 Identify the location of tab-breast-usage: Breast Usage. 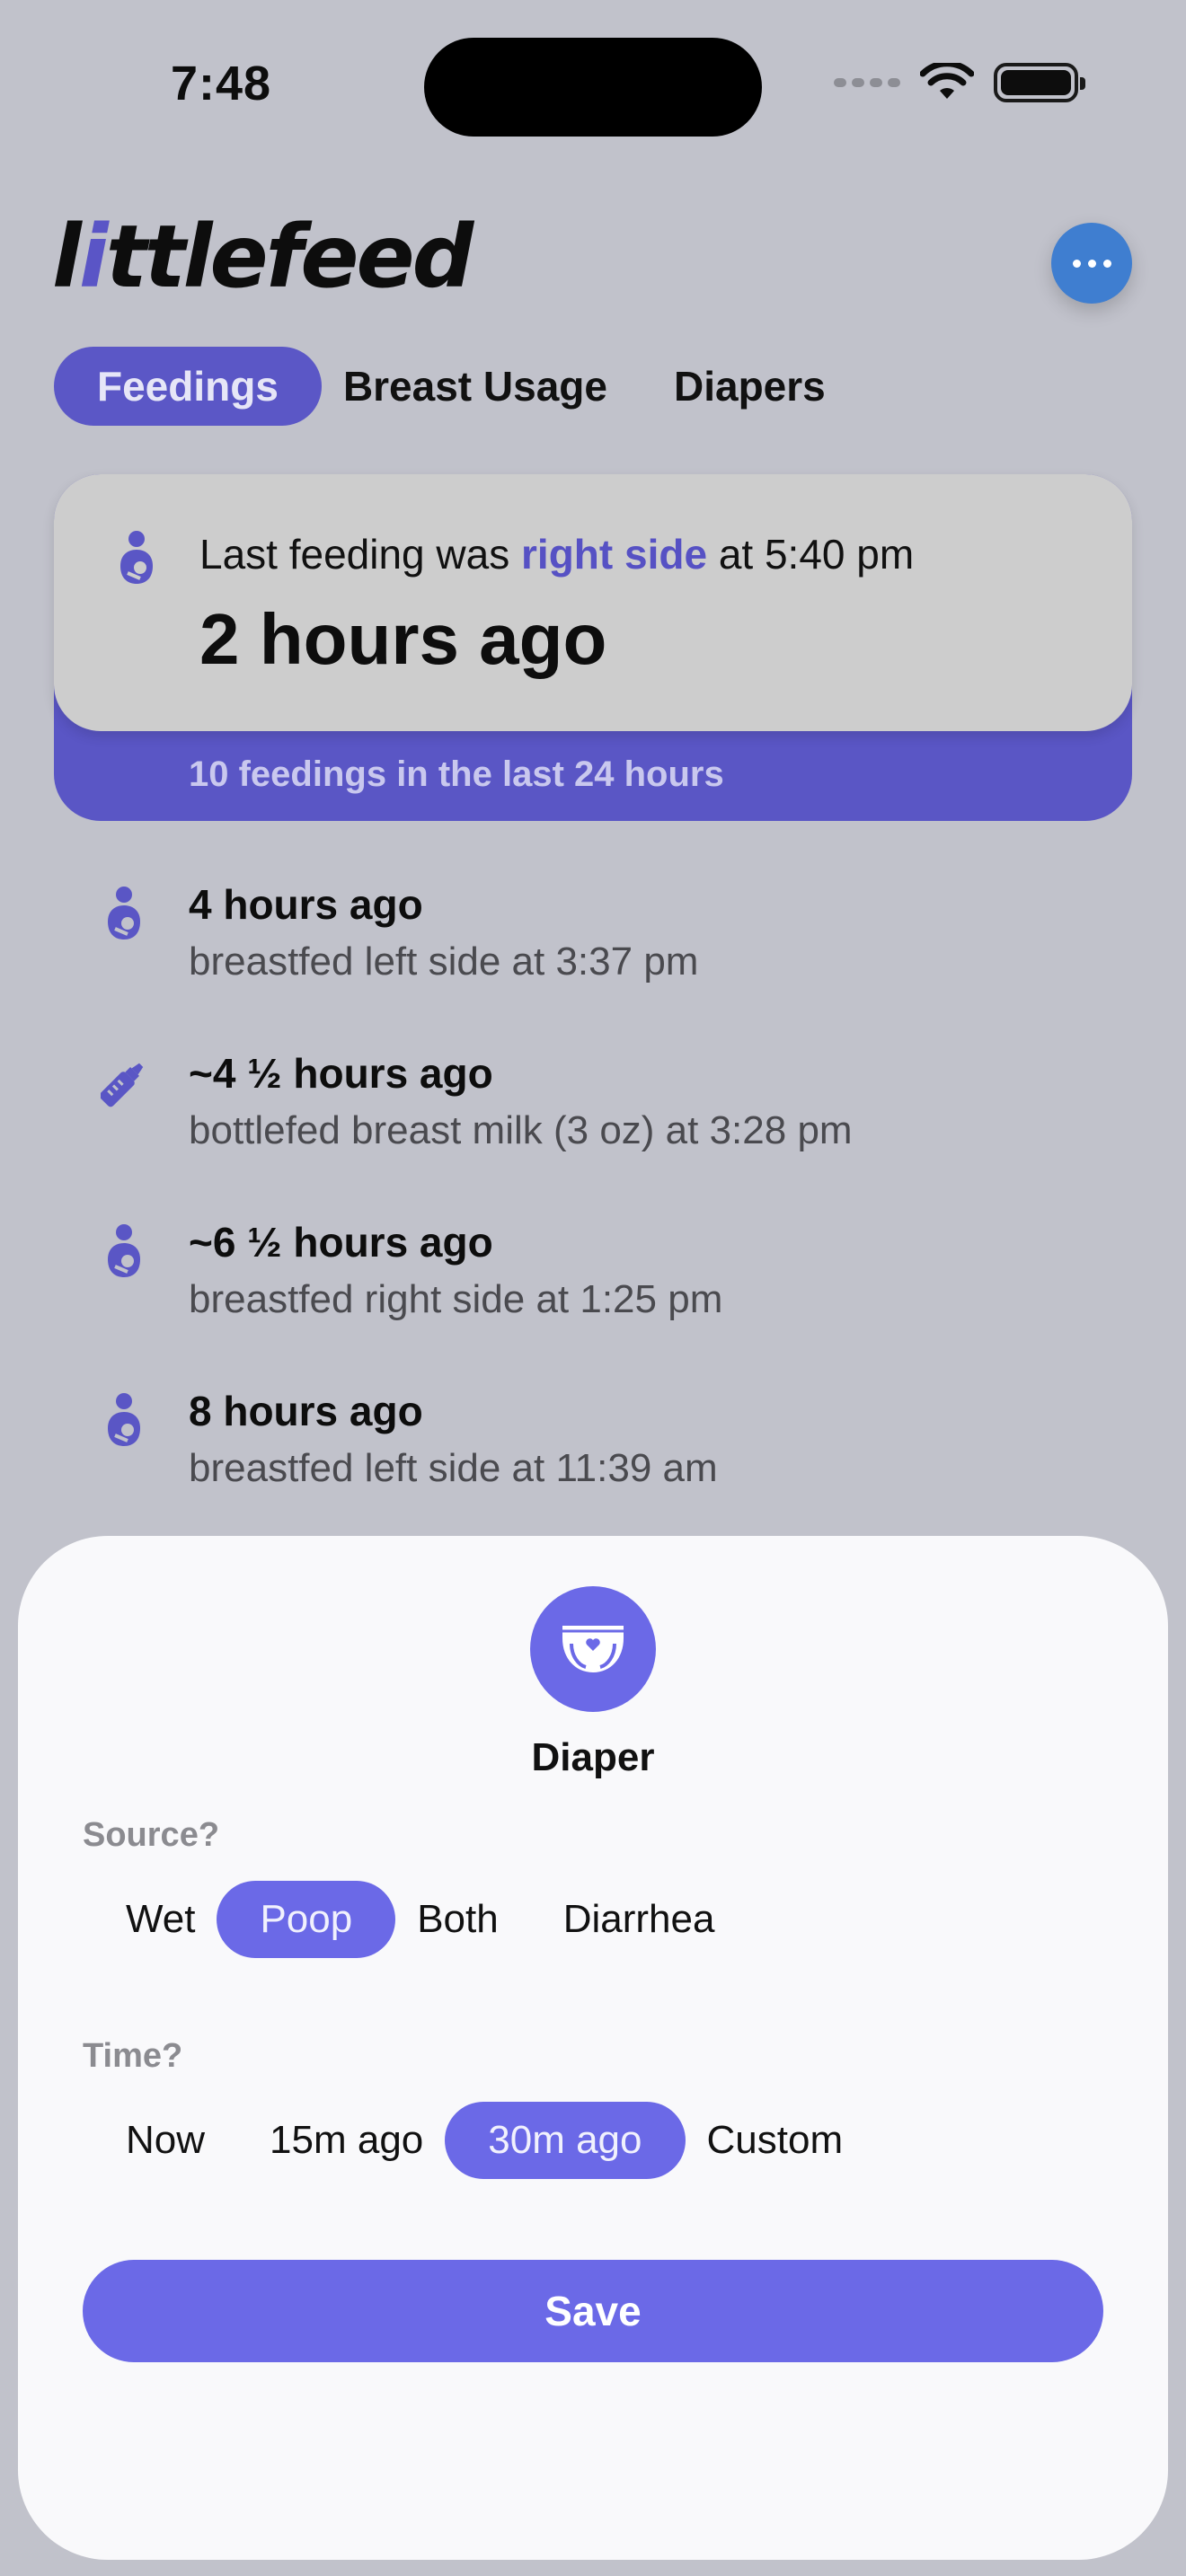
(484, 386).